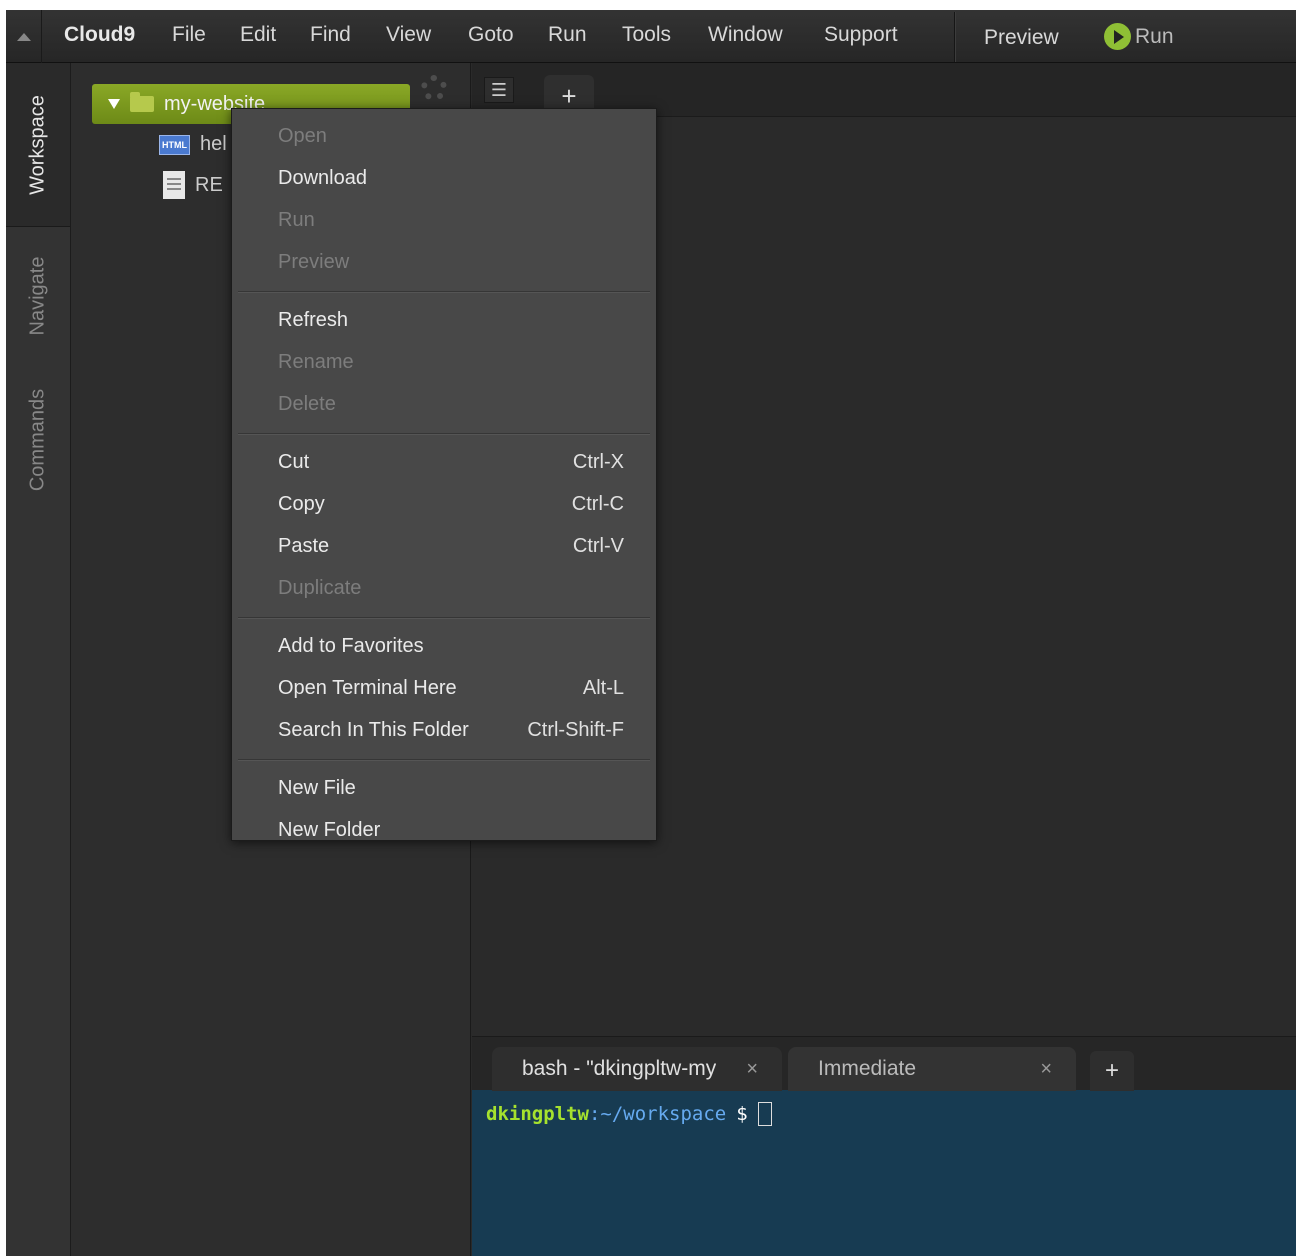 The image size is (1296, 1256). Describe the element at coordinates (193, 144) in the screenshot. I see `tree-file-html: HTML hel` at that location.